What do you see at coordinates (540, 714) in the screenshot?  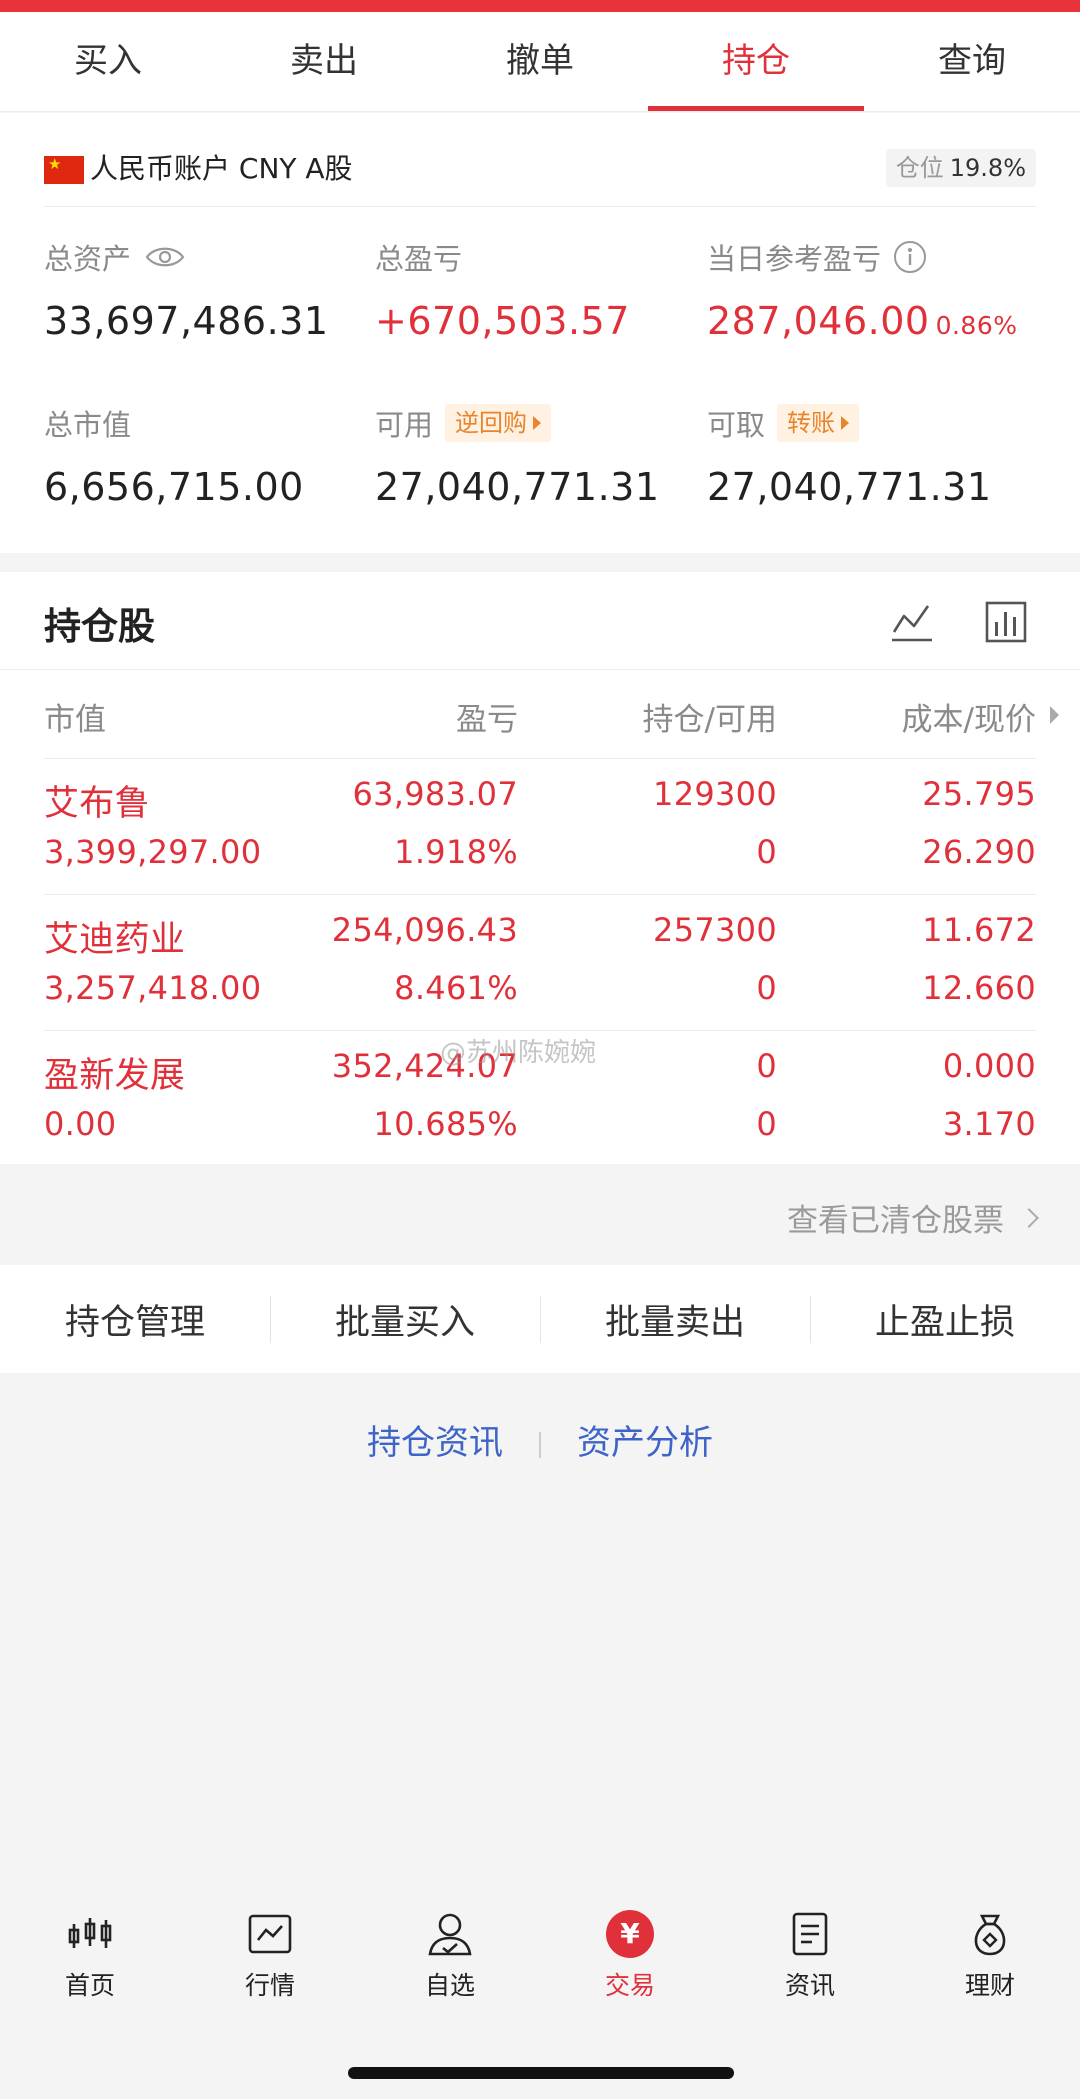 I see `holdings-column-header: 市值 盈亏 持仓/可用 成本/现价` at bounding box center [540, 714].